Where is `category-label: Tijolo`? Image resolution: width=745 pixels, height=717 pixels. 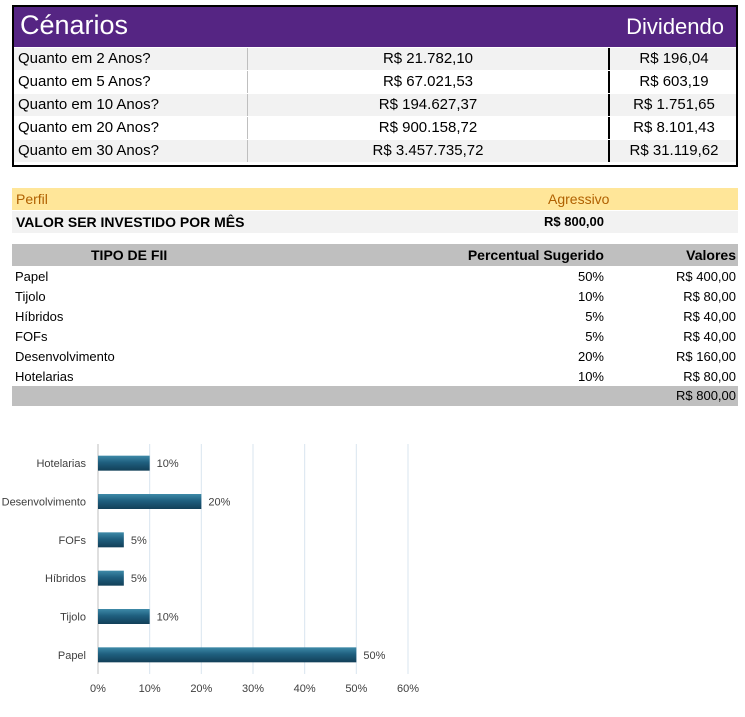 category-label: Tijolo is located at coordinates (73, 618).